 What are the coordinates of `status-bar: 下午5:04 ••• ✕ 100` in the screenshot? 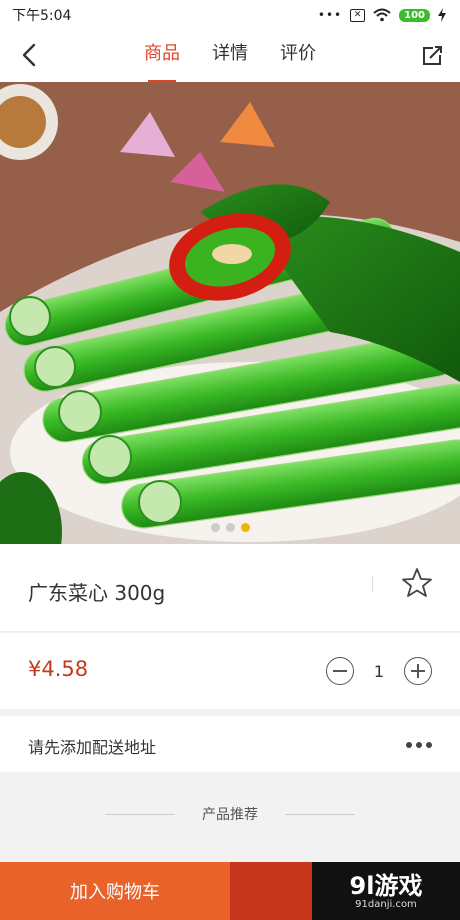 It's located at (230, 15).